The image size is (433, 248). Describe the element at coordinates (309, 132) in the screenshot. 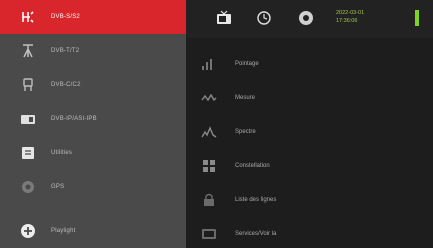

I see `menu-item-spectre: Spectre` at that location.